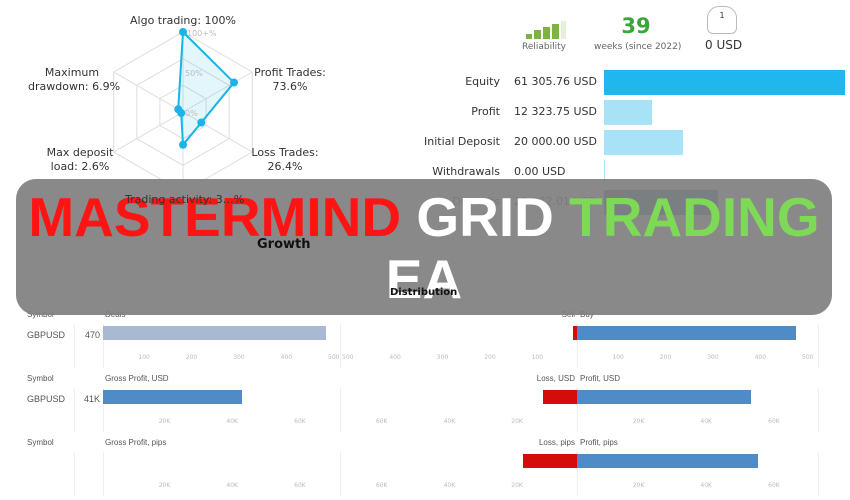 This screenshot has height=500, width=850. I want to click on subscribers-count: 1, so click(722, 15).